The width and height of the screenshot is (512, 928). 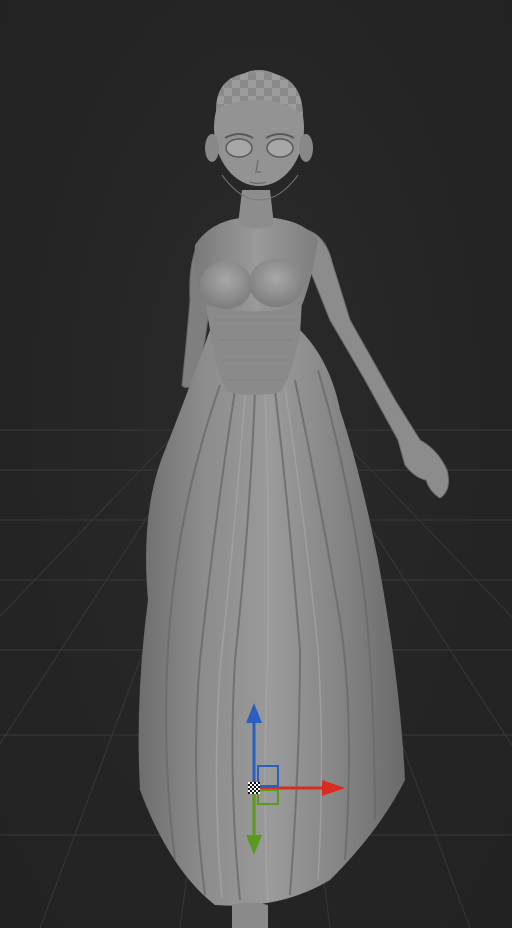 I want to click on right-eye, so click(x=280, y=148).